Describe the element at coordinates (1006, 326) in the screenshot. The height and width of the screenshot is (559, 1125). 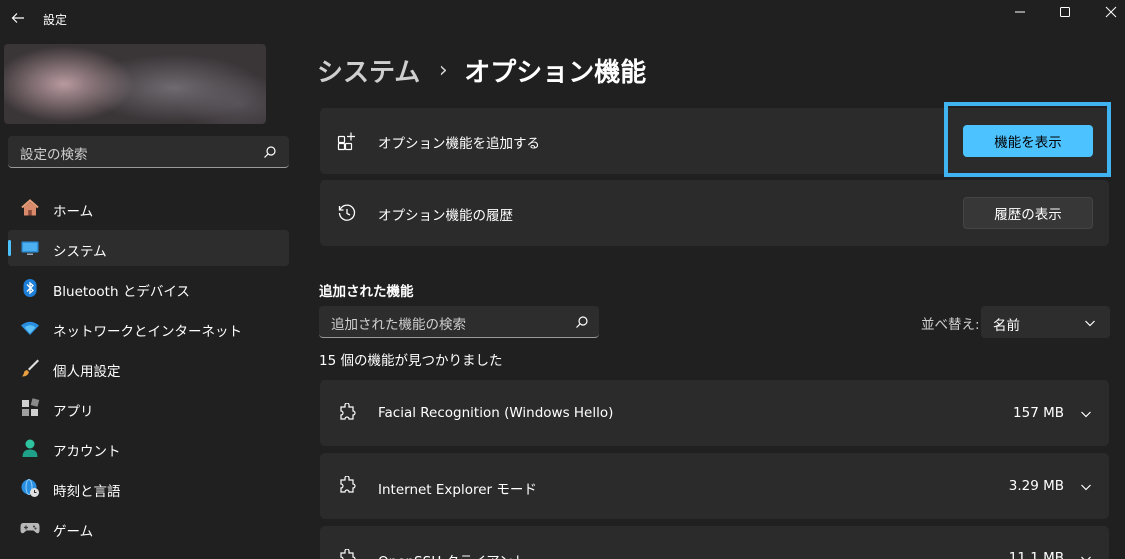
I see `sort-value: 名前` at that location.